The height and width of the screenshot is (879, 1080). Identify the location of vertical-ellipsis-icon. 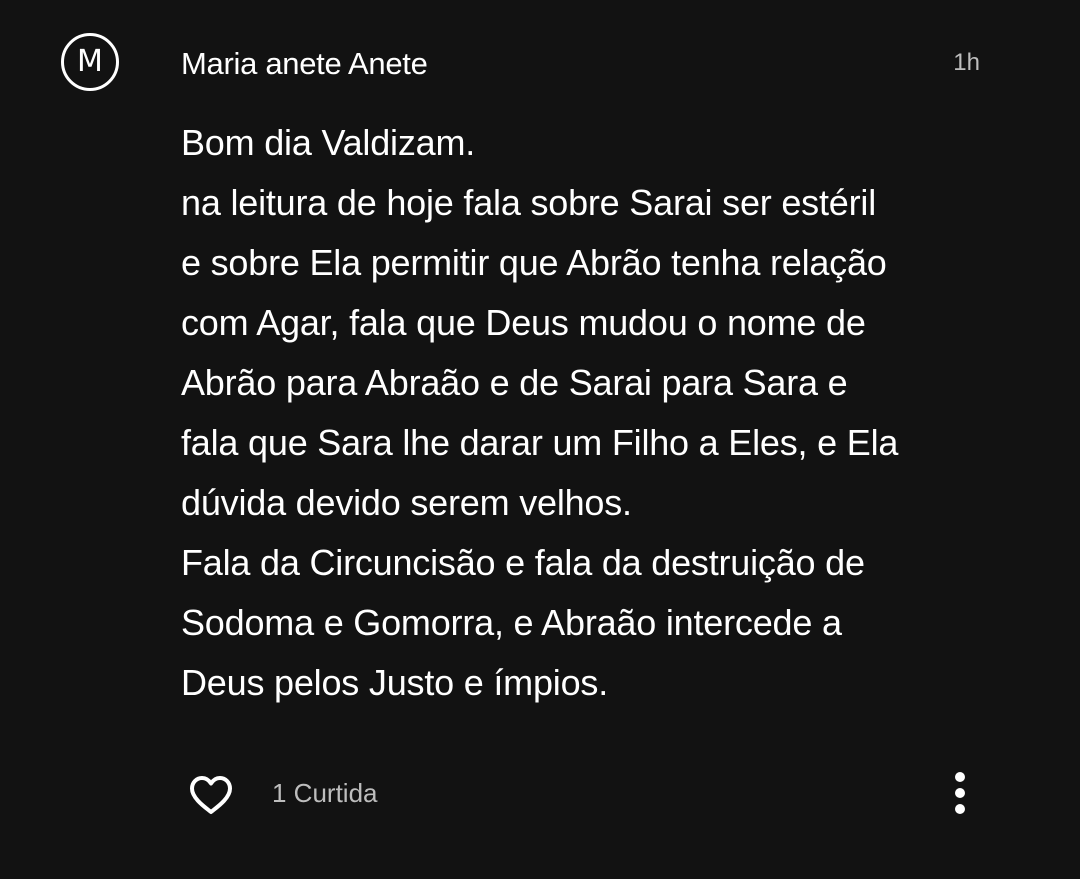
(960, 793).